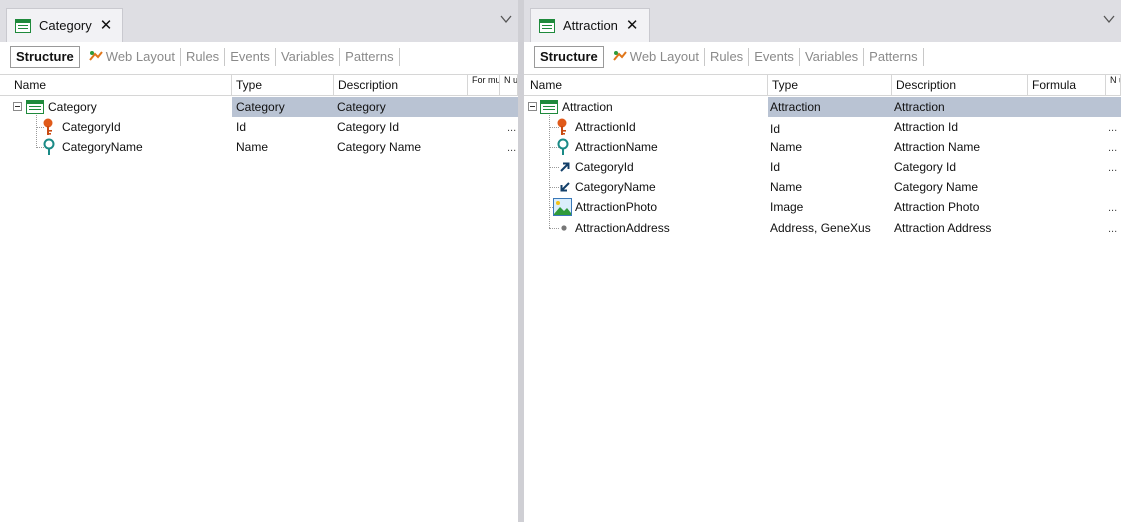 The width and height of the screenshot is (1121, 522). I want to click on column-header-formula: For mula, so click(484, 85).